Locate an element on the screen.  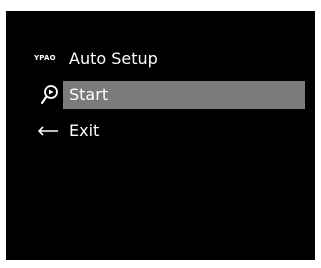
menu-item-exit: Exit is located at coordinates (160, 131).